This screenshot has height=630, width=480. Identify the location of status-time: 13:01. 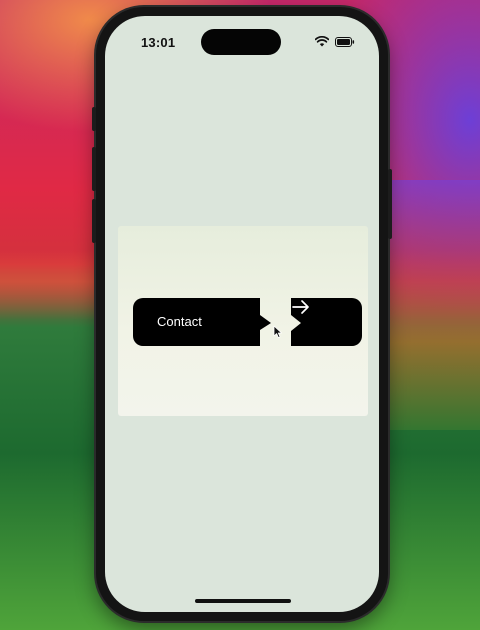
(158, 42).